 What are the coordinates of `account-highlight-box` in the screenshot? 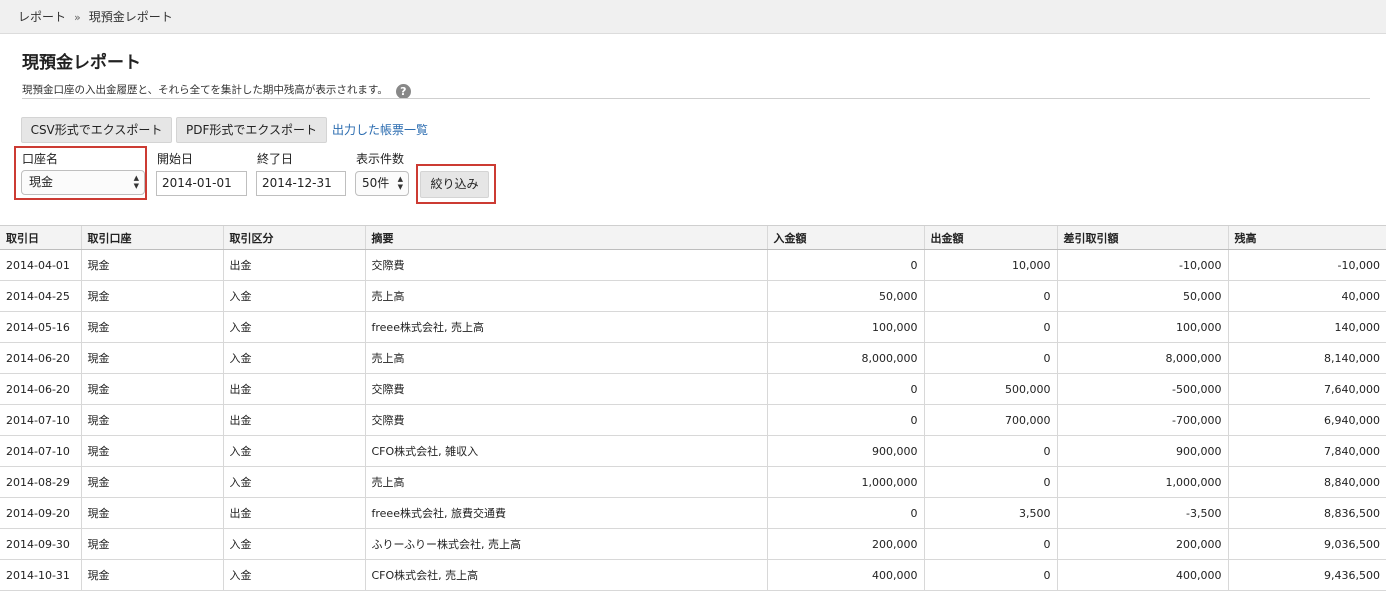 It's located at (80, 173).